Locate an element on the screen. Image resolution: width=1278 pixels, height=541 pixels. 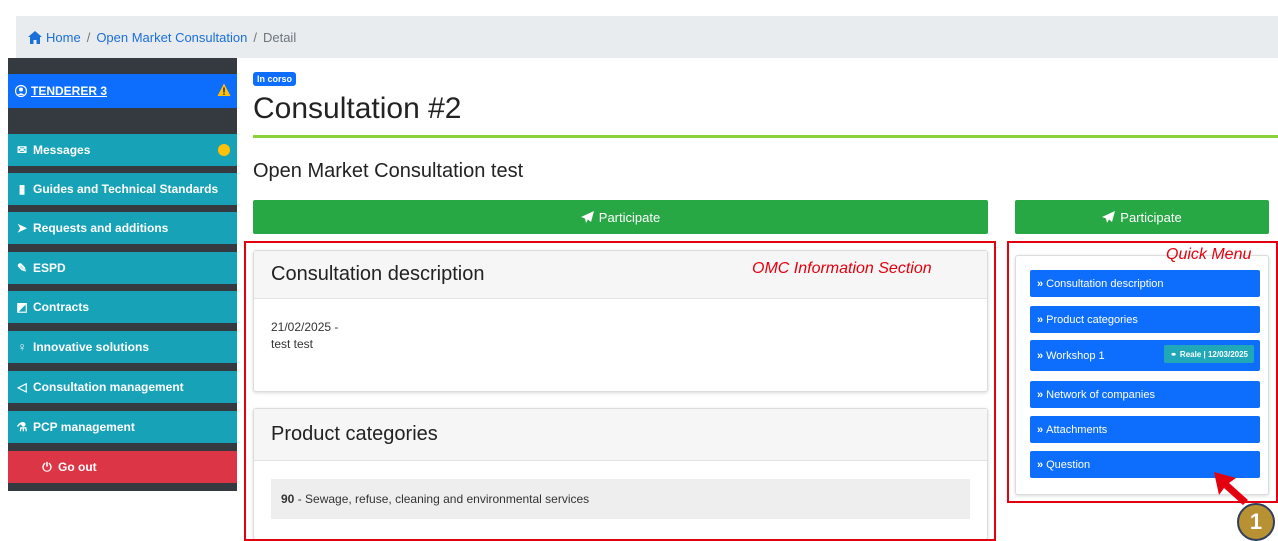
quick-menu-annotation: Quick Menu is located at coordinates (1209, 254).